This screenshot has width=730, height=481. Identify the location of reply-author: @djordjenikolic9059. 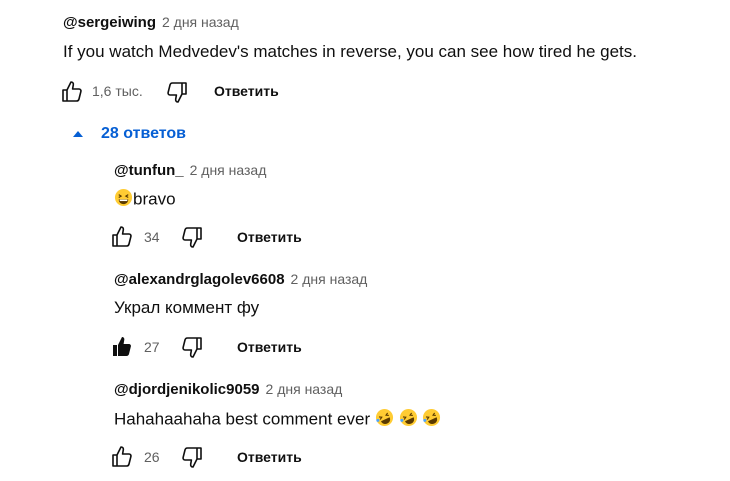
(187, 389).